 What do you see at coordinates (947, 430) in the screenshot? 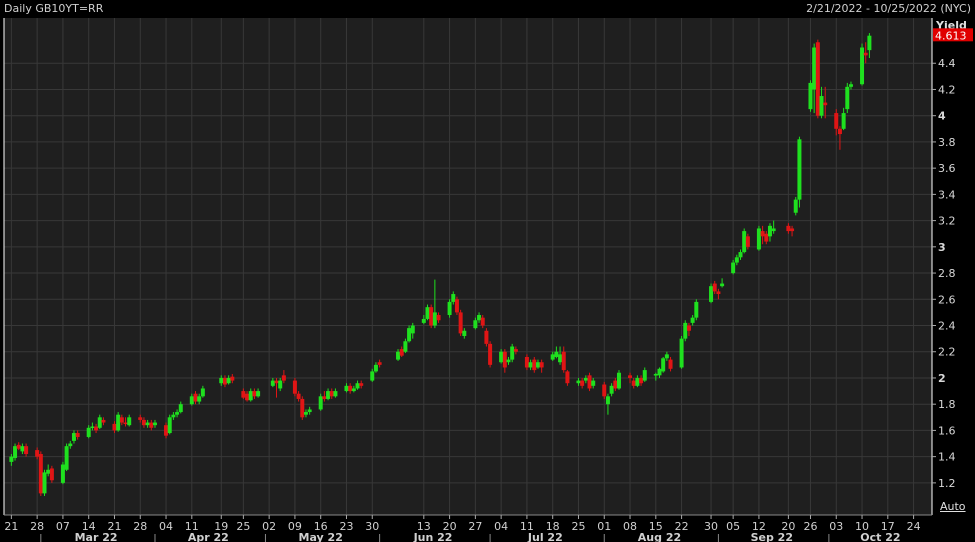
I see `y-tick-label: 1.6` at bounding box center [947, 430].